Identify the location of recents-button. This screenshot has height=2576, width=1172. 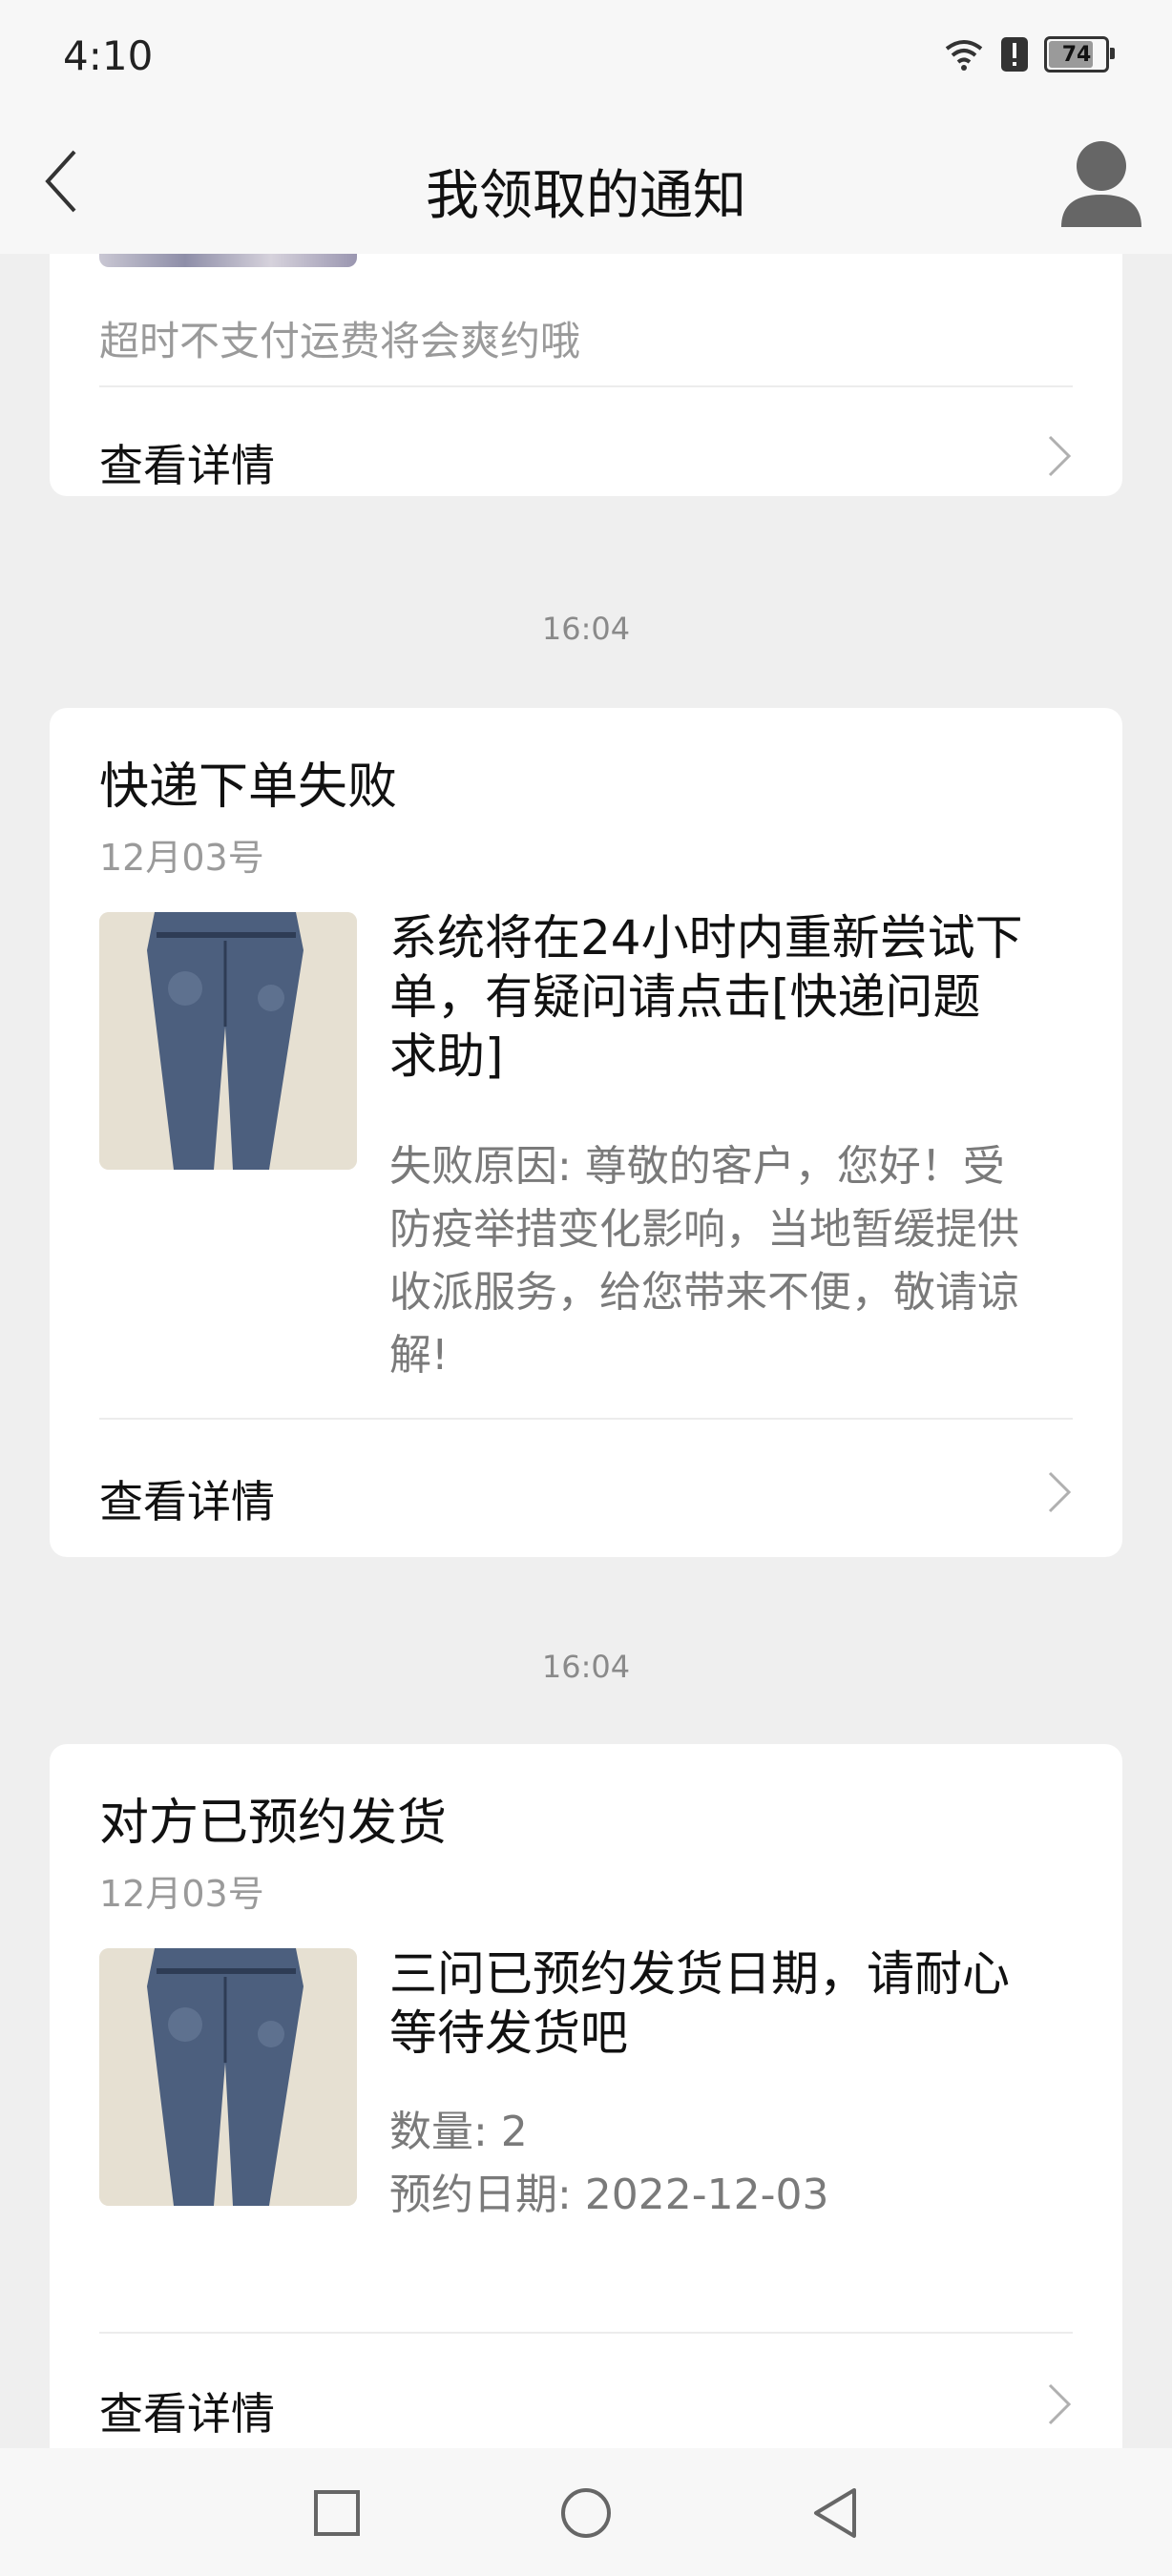
(336, 2513).